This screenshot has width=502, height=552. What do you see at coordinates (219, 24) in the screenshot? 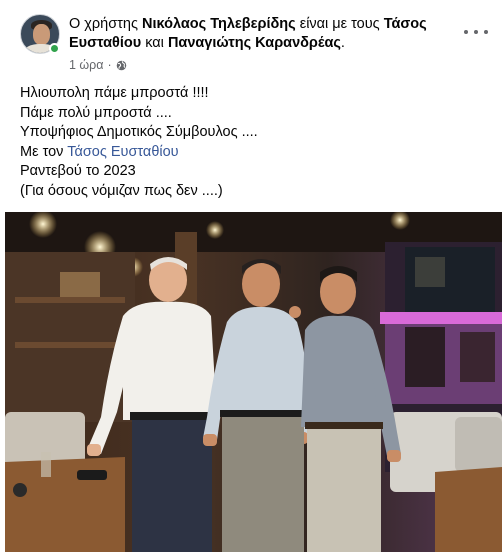
I see `author-name-link: Νικόλαος Τηλεβερίδης` at bounding box center [219, 24].